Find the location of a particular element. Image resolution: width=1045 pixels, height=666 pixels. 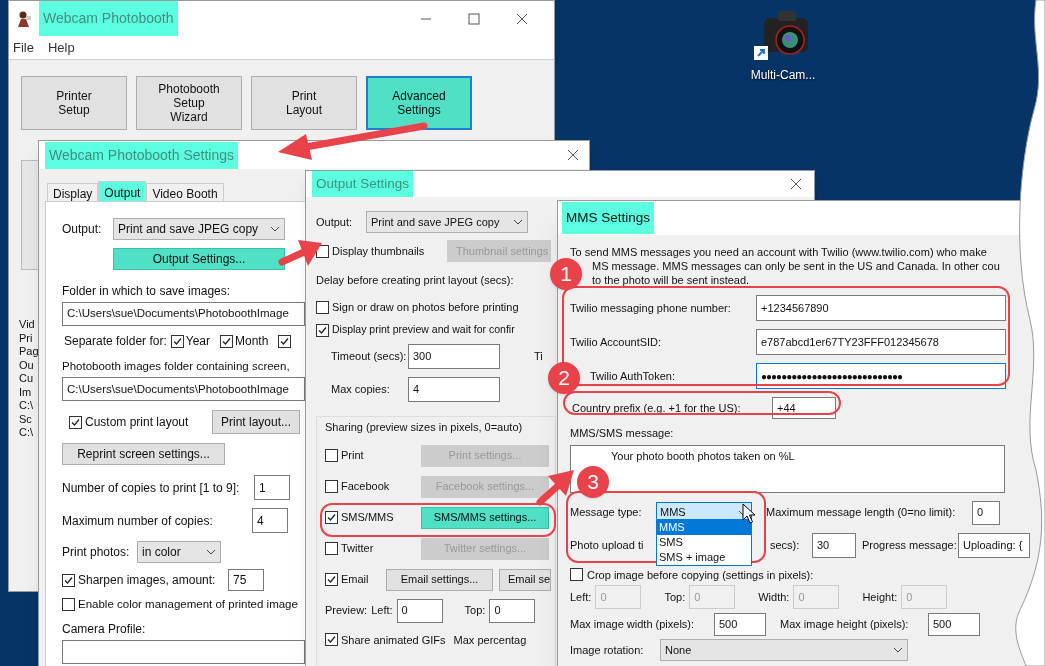

checkbox-label: Share animated GIFs is located at coordinates (393, 640).